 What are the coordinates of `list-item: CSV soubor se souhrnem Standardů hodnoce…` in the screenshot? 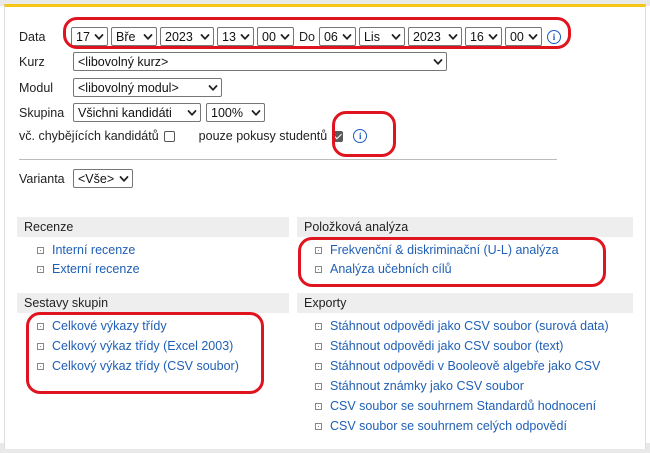 It's located at (462, 406).